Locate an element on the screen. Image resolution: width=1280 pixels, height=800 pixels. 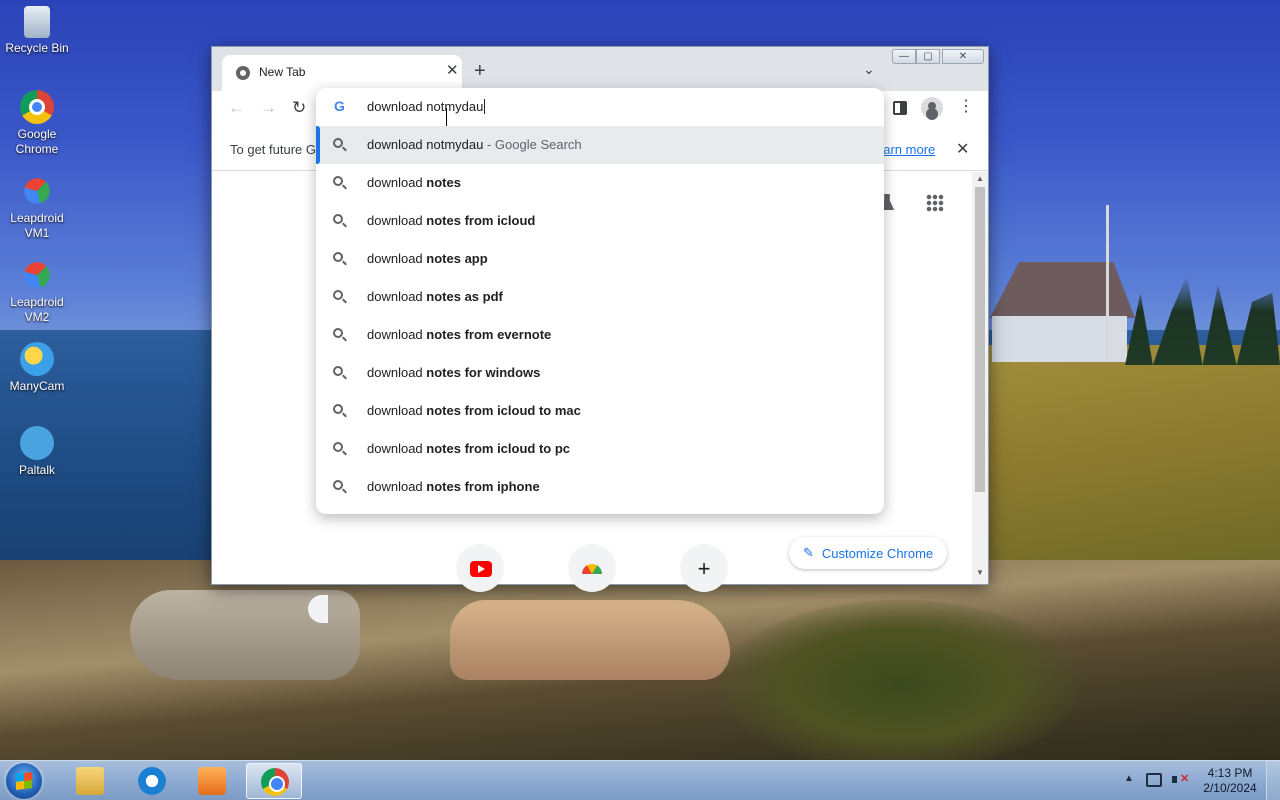
google-apps-icon is located at coordinates (935, 203).